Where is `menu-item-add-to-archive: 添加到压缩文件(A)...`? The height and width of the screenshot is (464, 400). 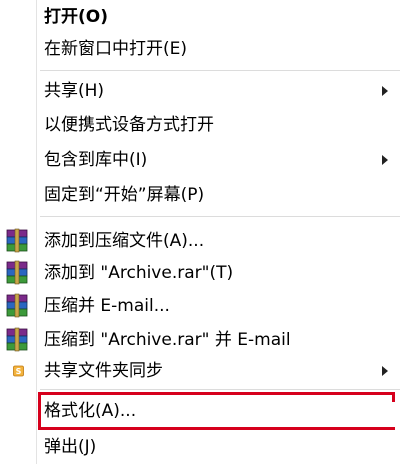 menu-item-add-to-archive: 添加到压缩文件(A)... is located at coordinates (200, 241).